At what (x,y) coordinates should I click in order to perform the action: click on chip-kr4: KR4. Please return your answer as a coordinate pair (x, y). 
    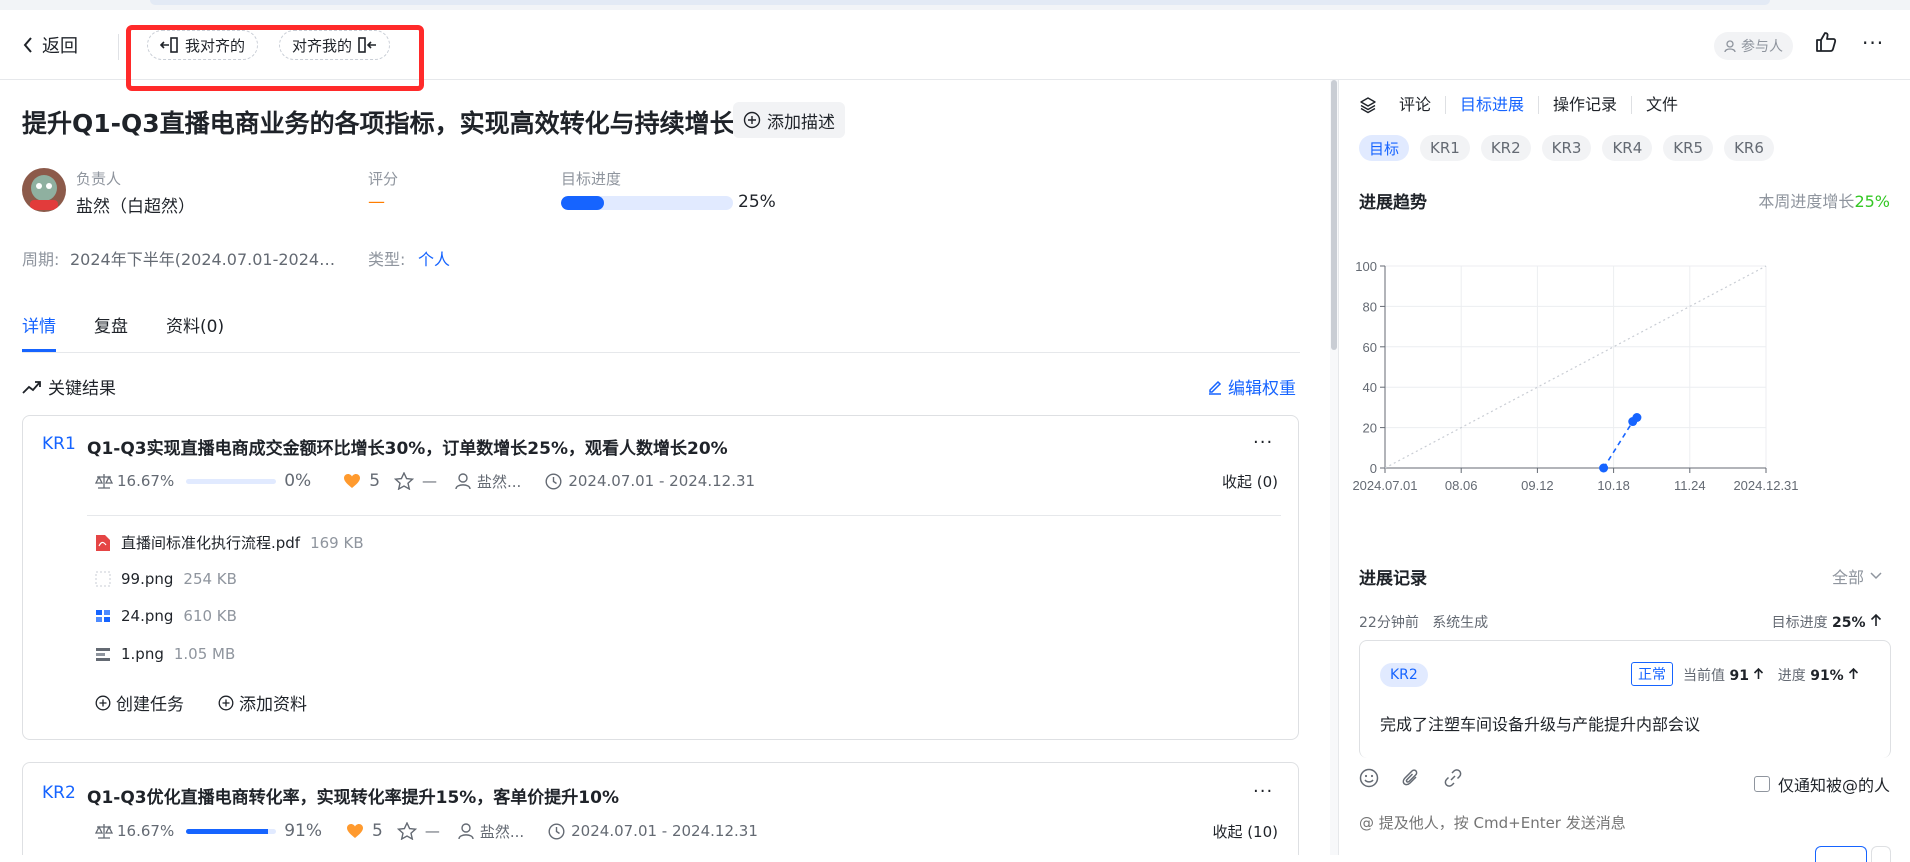
    Looking at the image, I should click on (1627, 148).